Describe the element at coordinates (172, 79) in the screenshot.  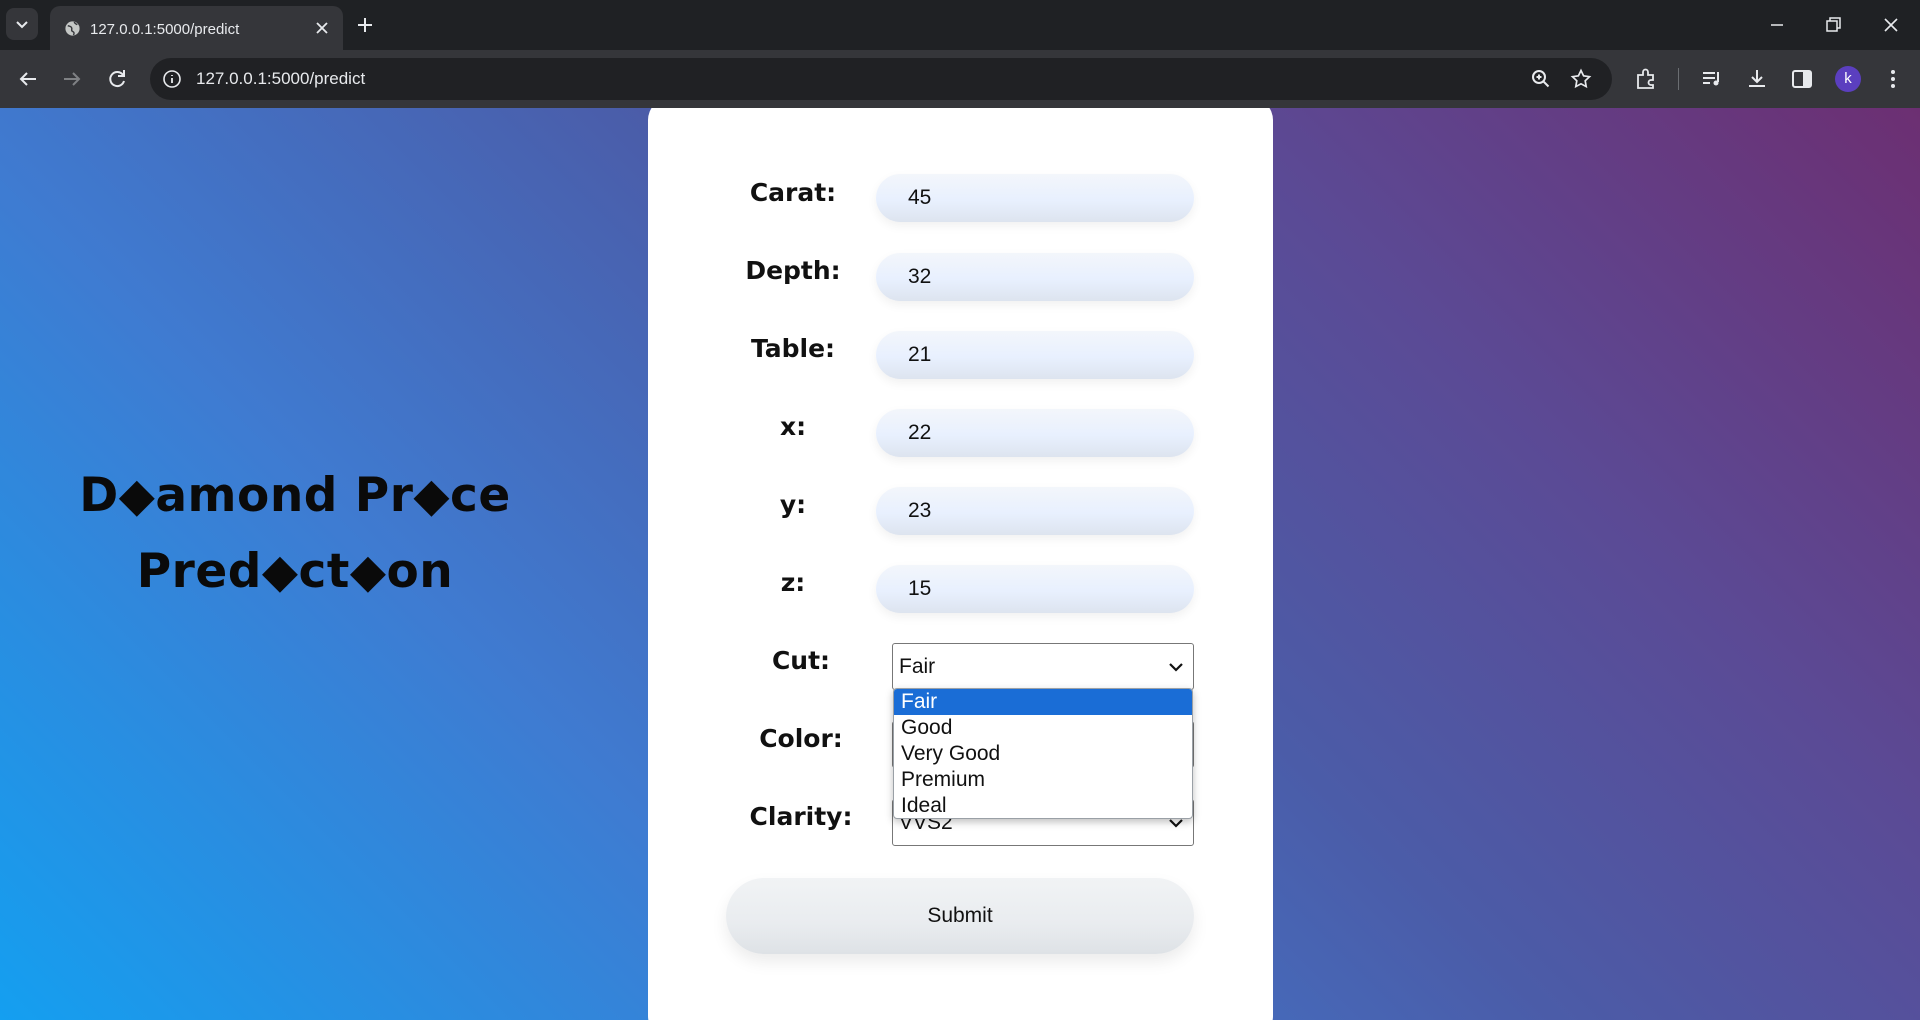
I see `site-info-icon` at that location.